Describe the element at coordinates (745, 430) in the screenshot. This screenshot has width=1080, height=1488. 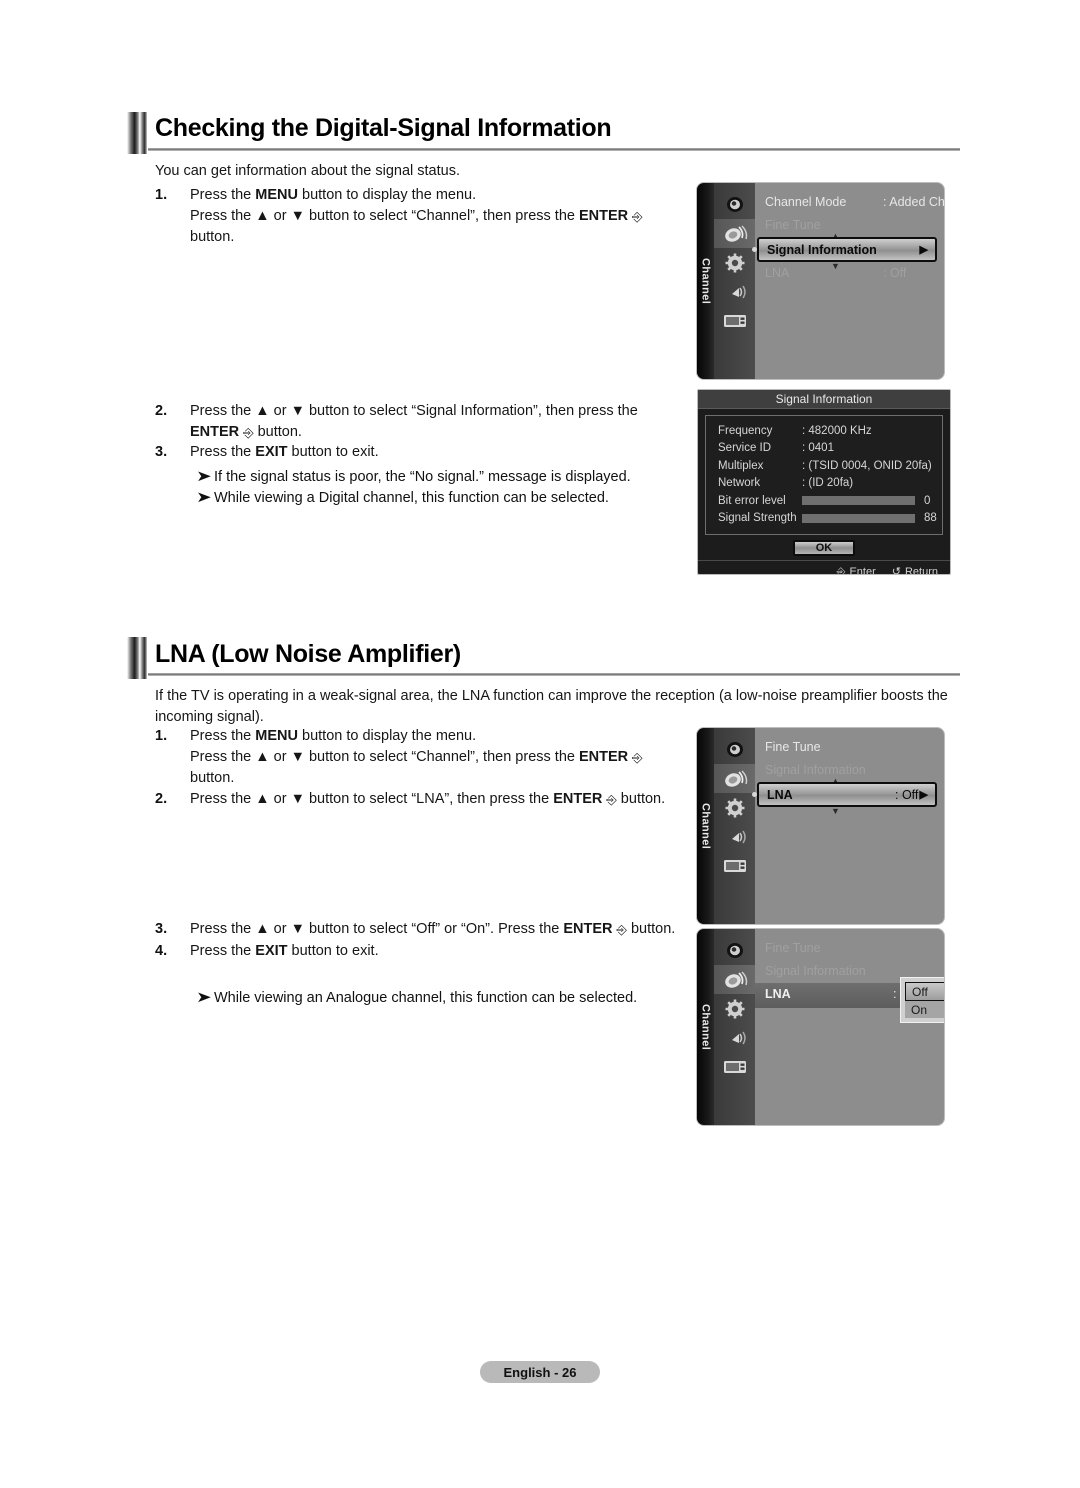
I see `field-label: Frequency` at that location.